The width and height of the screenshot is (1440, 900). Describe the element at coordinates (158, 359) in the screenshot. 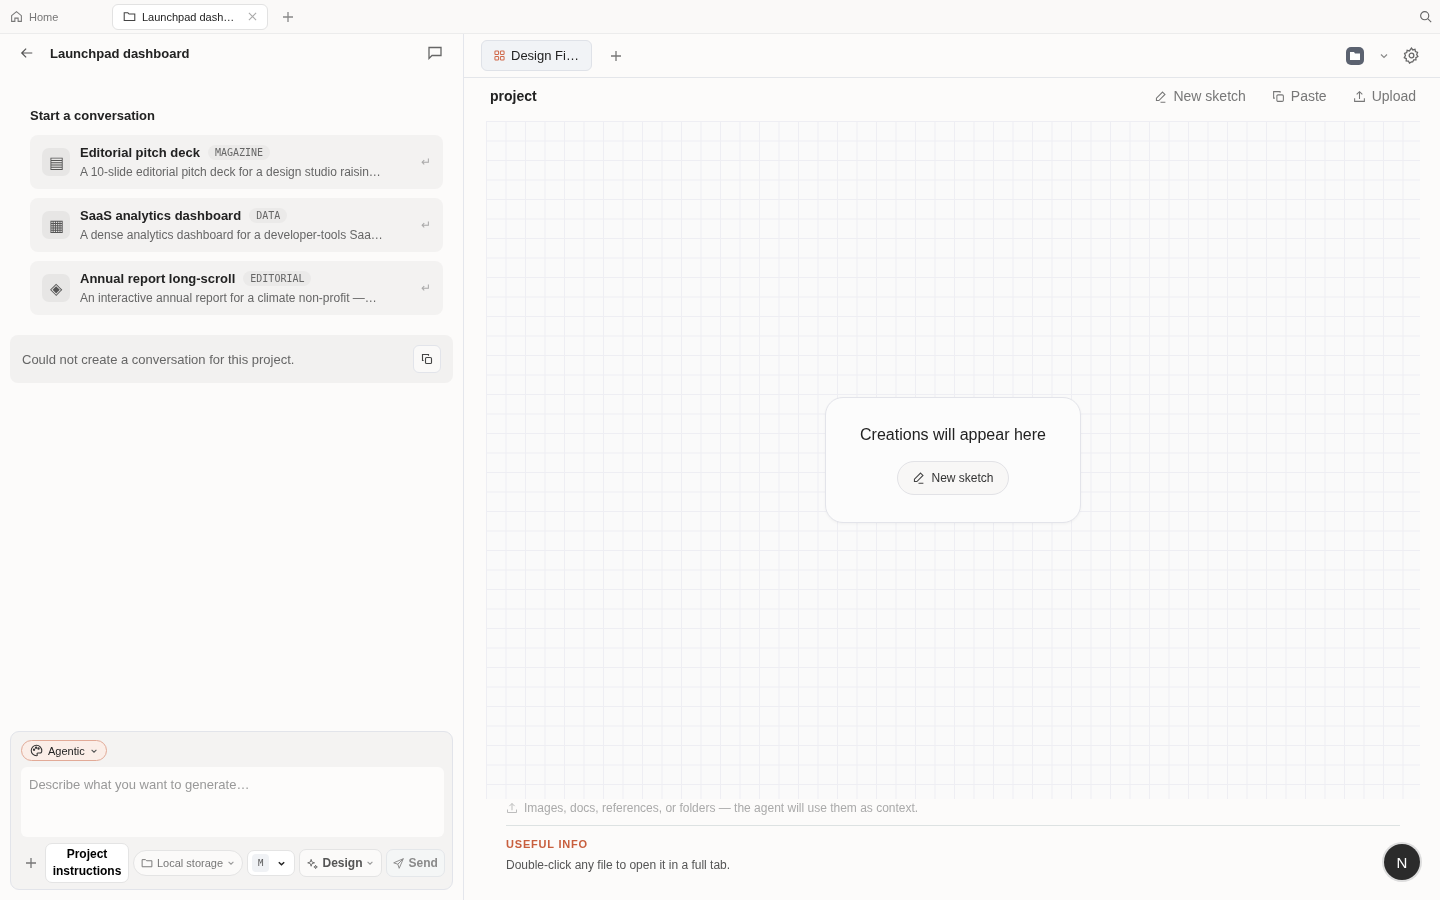

I see `error-text: Could not create a conversation for this project.` at that location.